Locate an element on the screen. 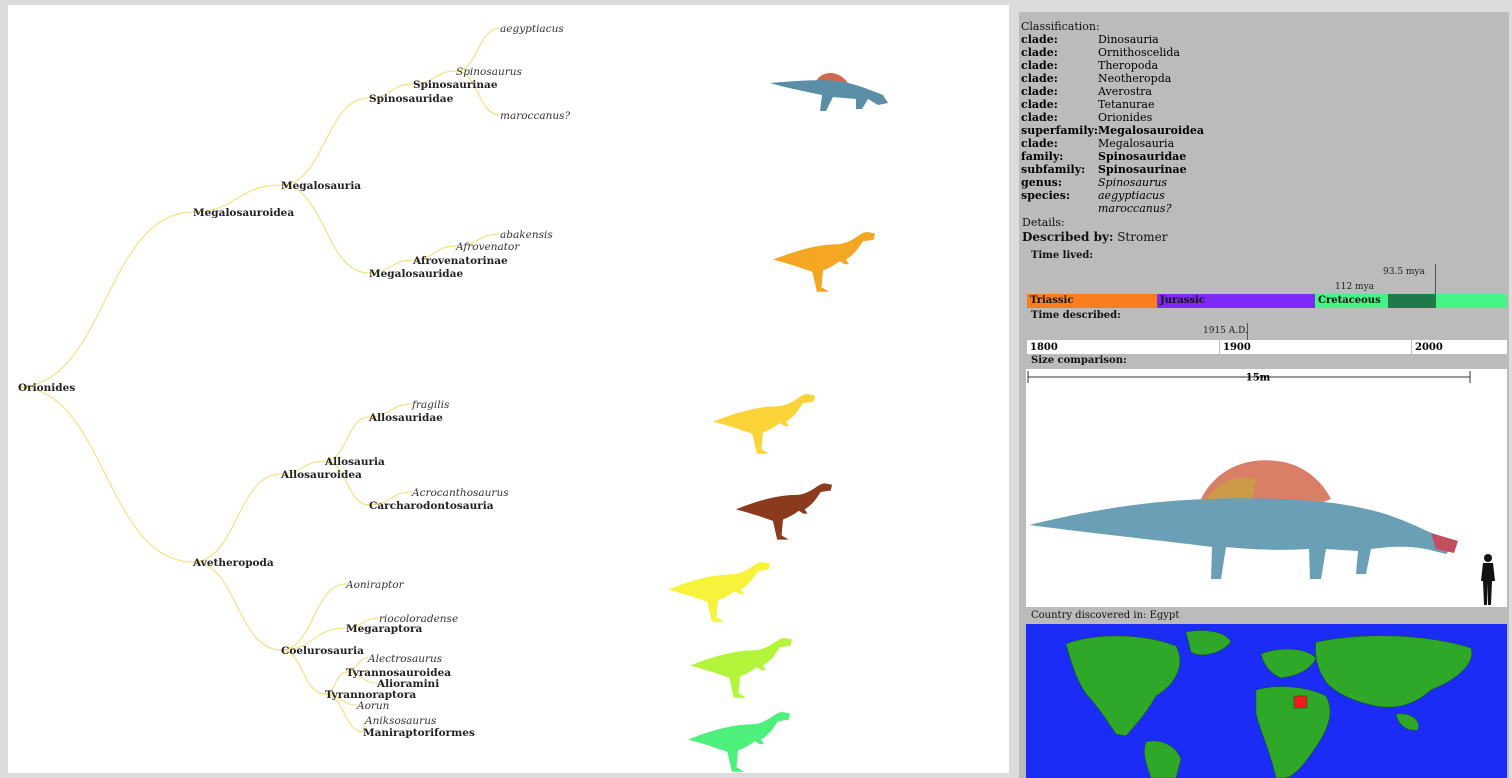  details-heading: Details: is located at coordinates (1043, 222).